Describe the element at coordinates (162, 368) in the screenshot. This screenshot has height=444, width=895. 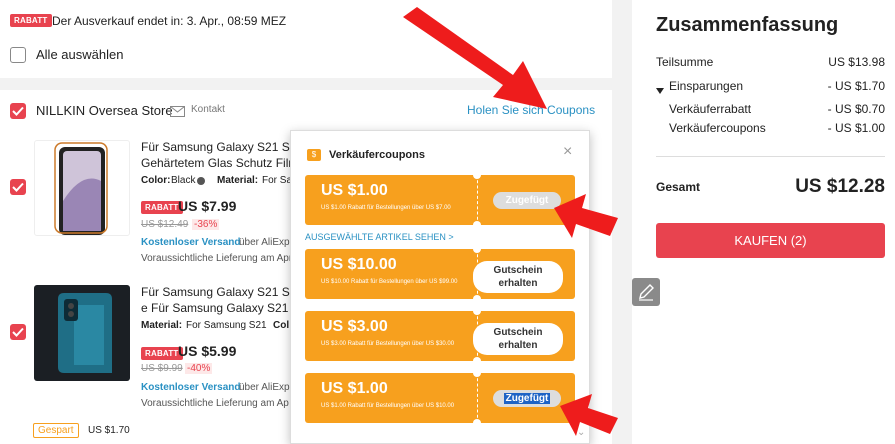
I see `old-price: US $9.99` at that location.